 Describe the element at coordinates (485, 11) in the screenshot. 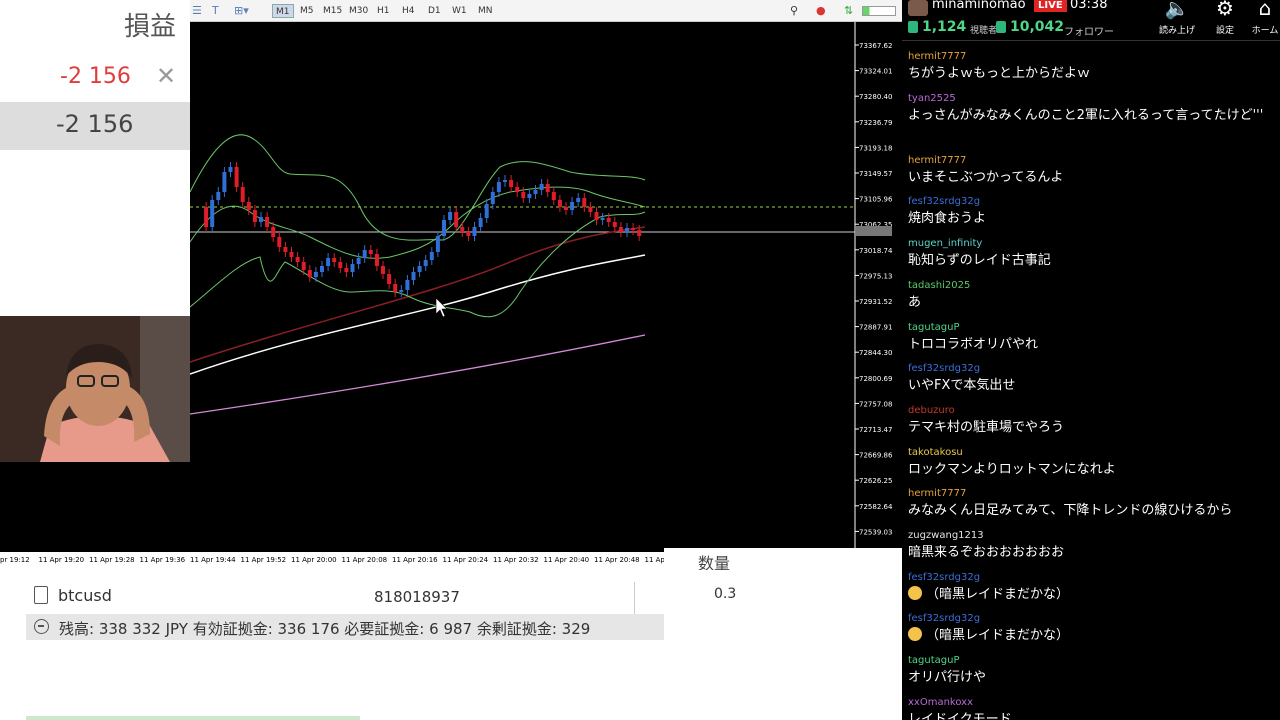

I see `timeframe-mn: MN` at that location.